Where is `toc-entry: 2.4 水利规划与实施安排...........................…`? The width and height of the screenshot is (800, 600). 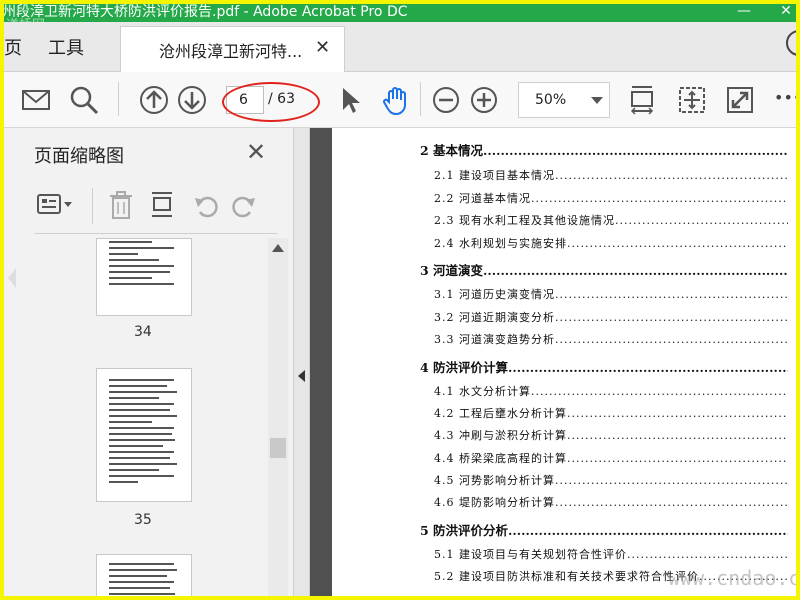 toc-entry: 2.4 水利规划与实施安排...........................… is located at coordinates (611, 243).